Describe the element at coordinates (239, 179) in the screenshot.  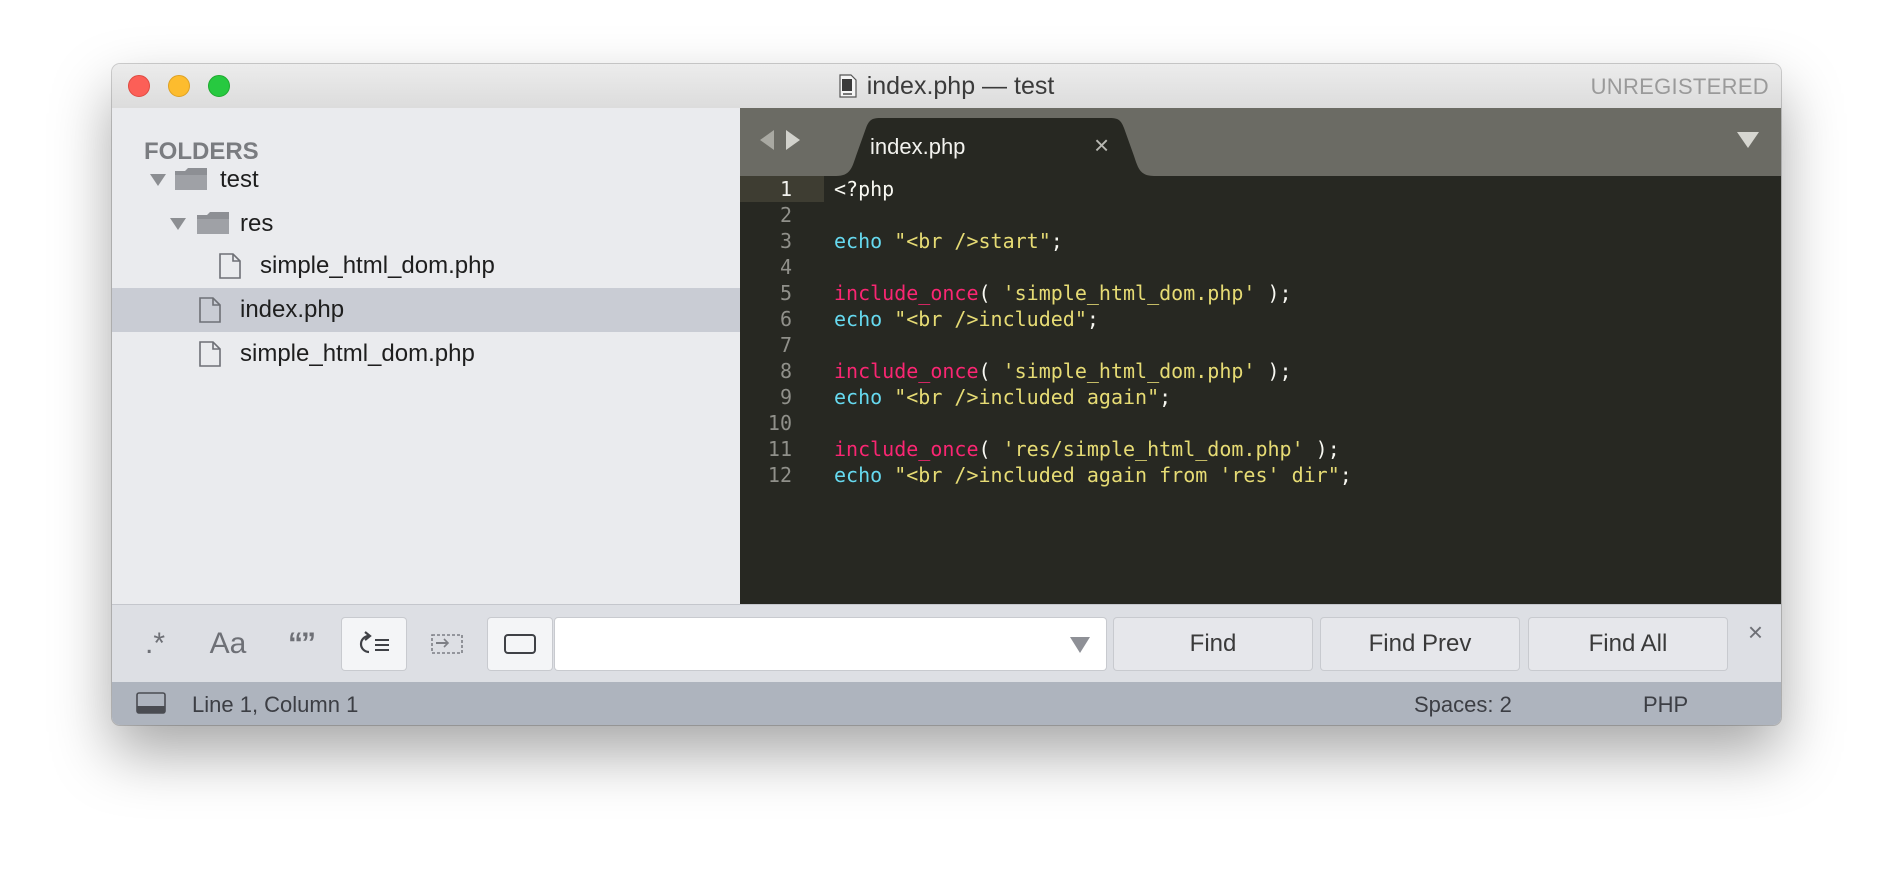
I see `tree-label: test` at that location.